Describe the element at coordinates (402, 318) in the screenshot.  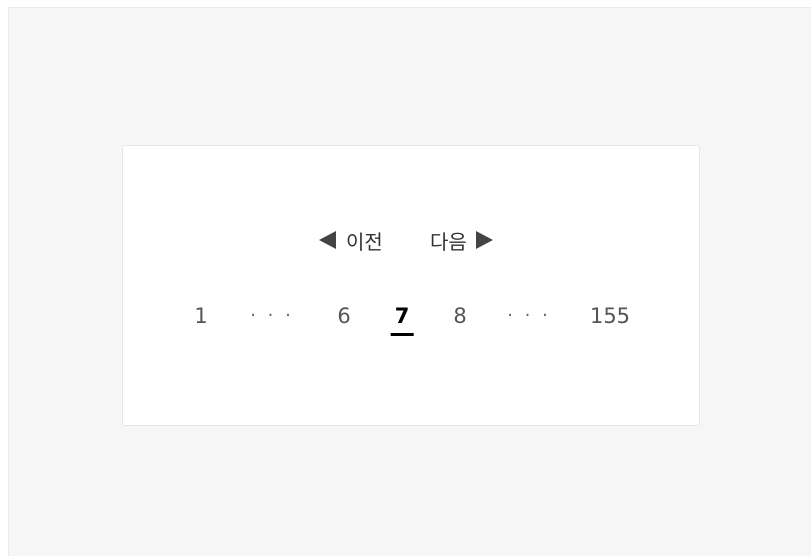
I see `page-link-current: 7` at that location.